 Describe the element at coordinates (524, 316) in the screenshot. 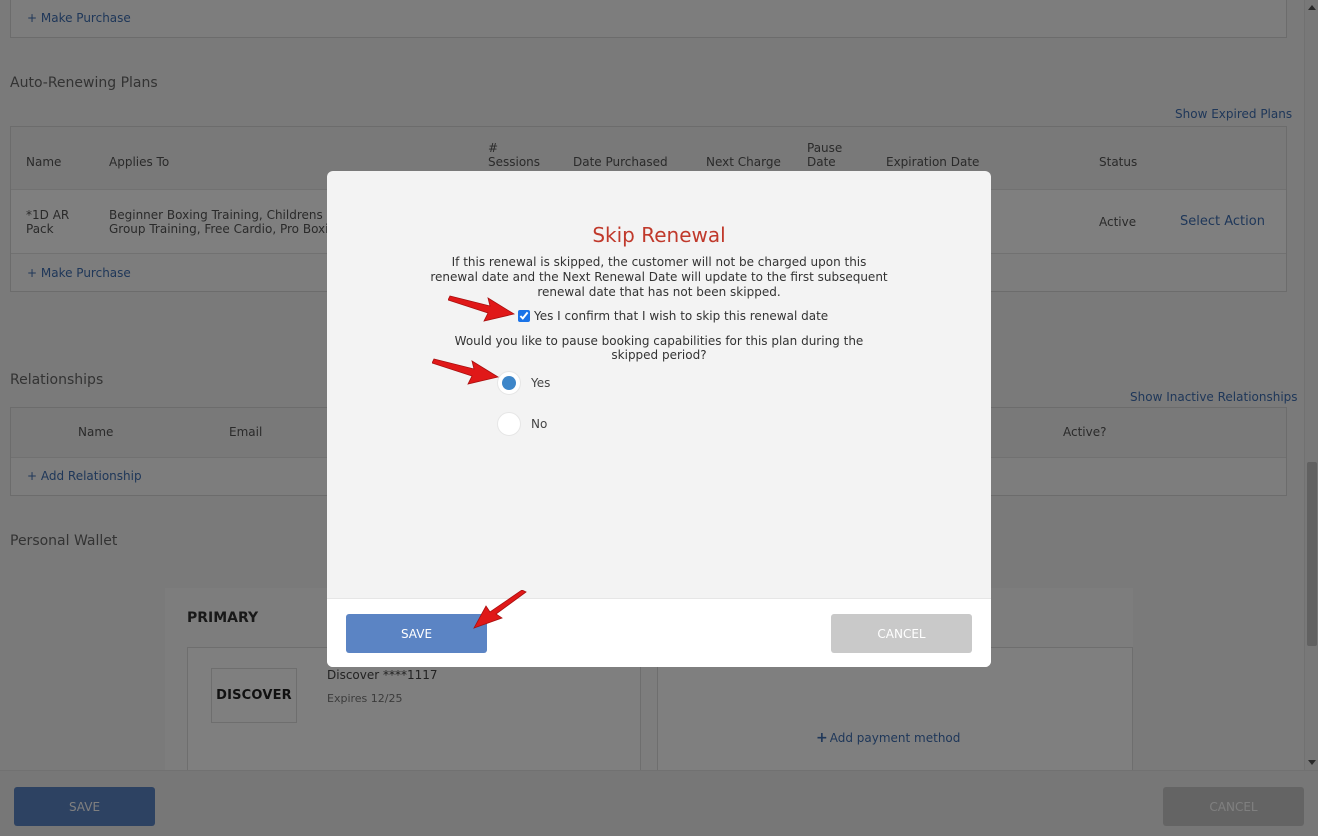

I see `confirm-skip-checkbox` at that location.